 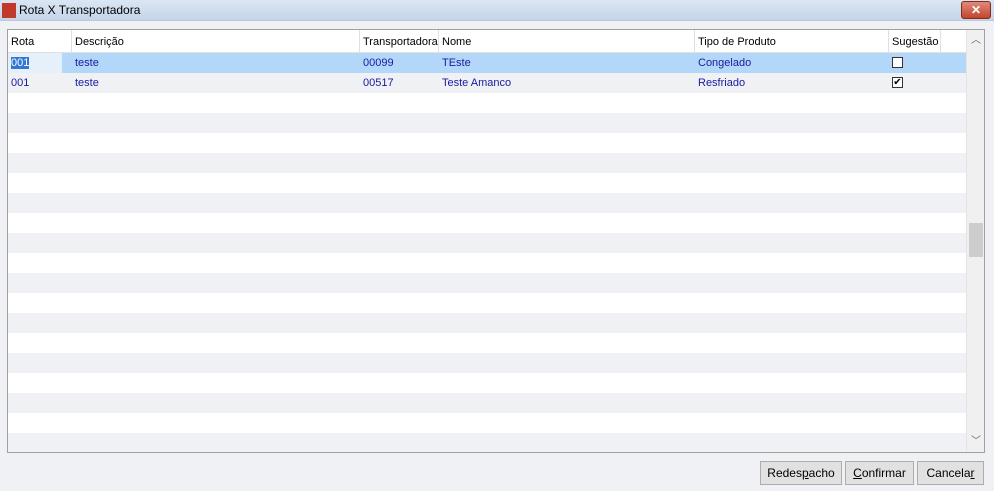 I want to click on mnemonic: r, so click(x=972, y=473).